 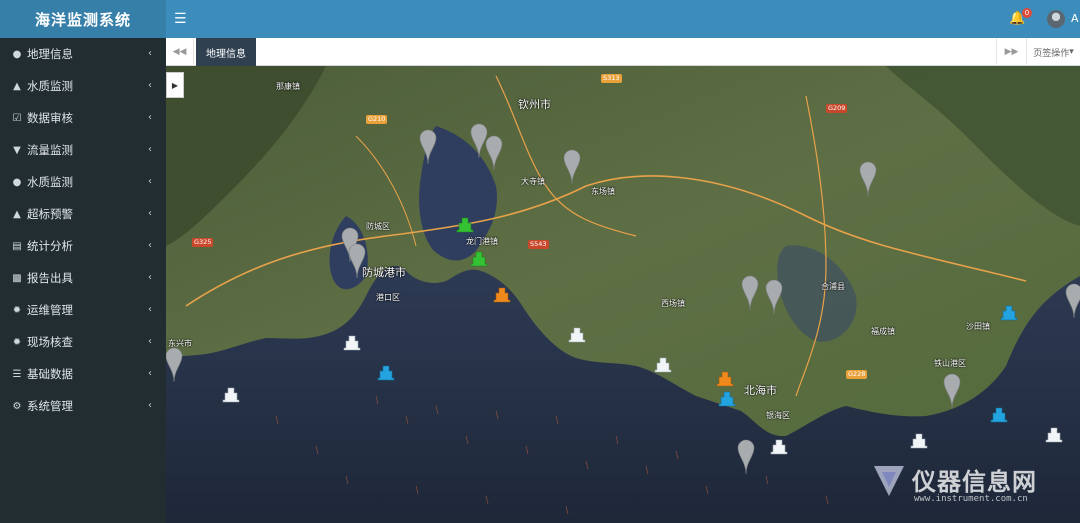 What do you see at coordinates (50, 342) in the screenshot?
I see `sidebar-item-label: 现场核查` at bounding box center [50, 342].